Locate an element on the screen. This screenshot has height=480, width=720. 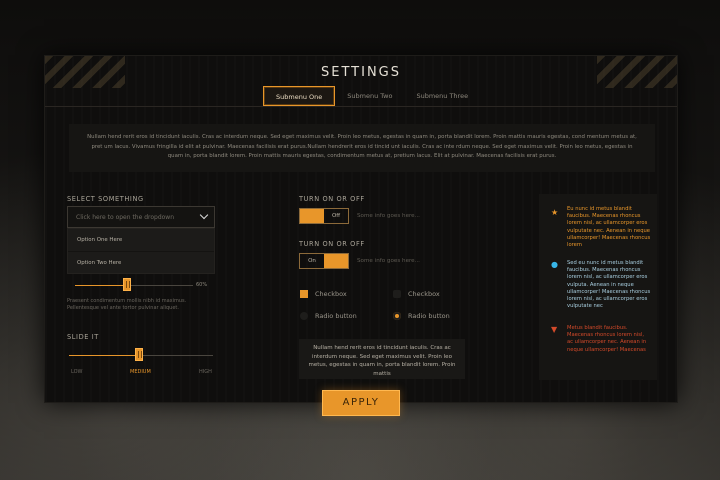
toggle-one: Off is located at coordinates (324, 216).